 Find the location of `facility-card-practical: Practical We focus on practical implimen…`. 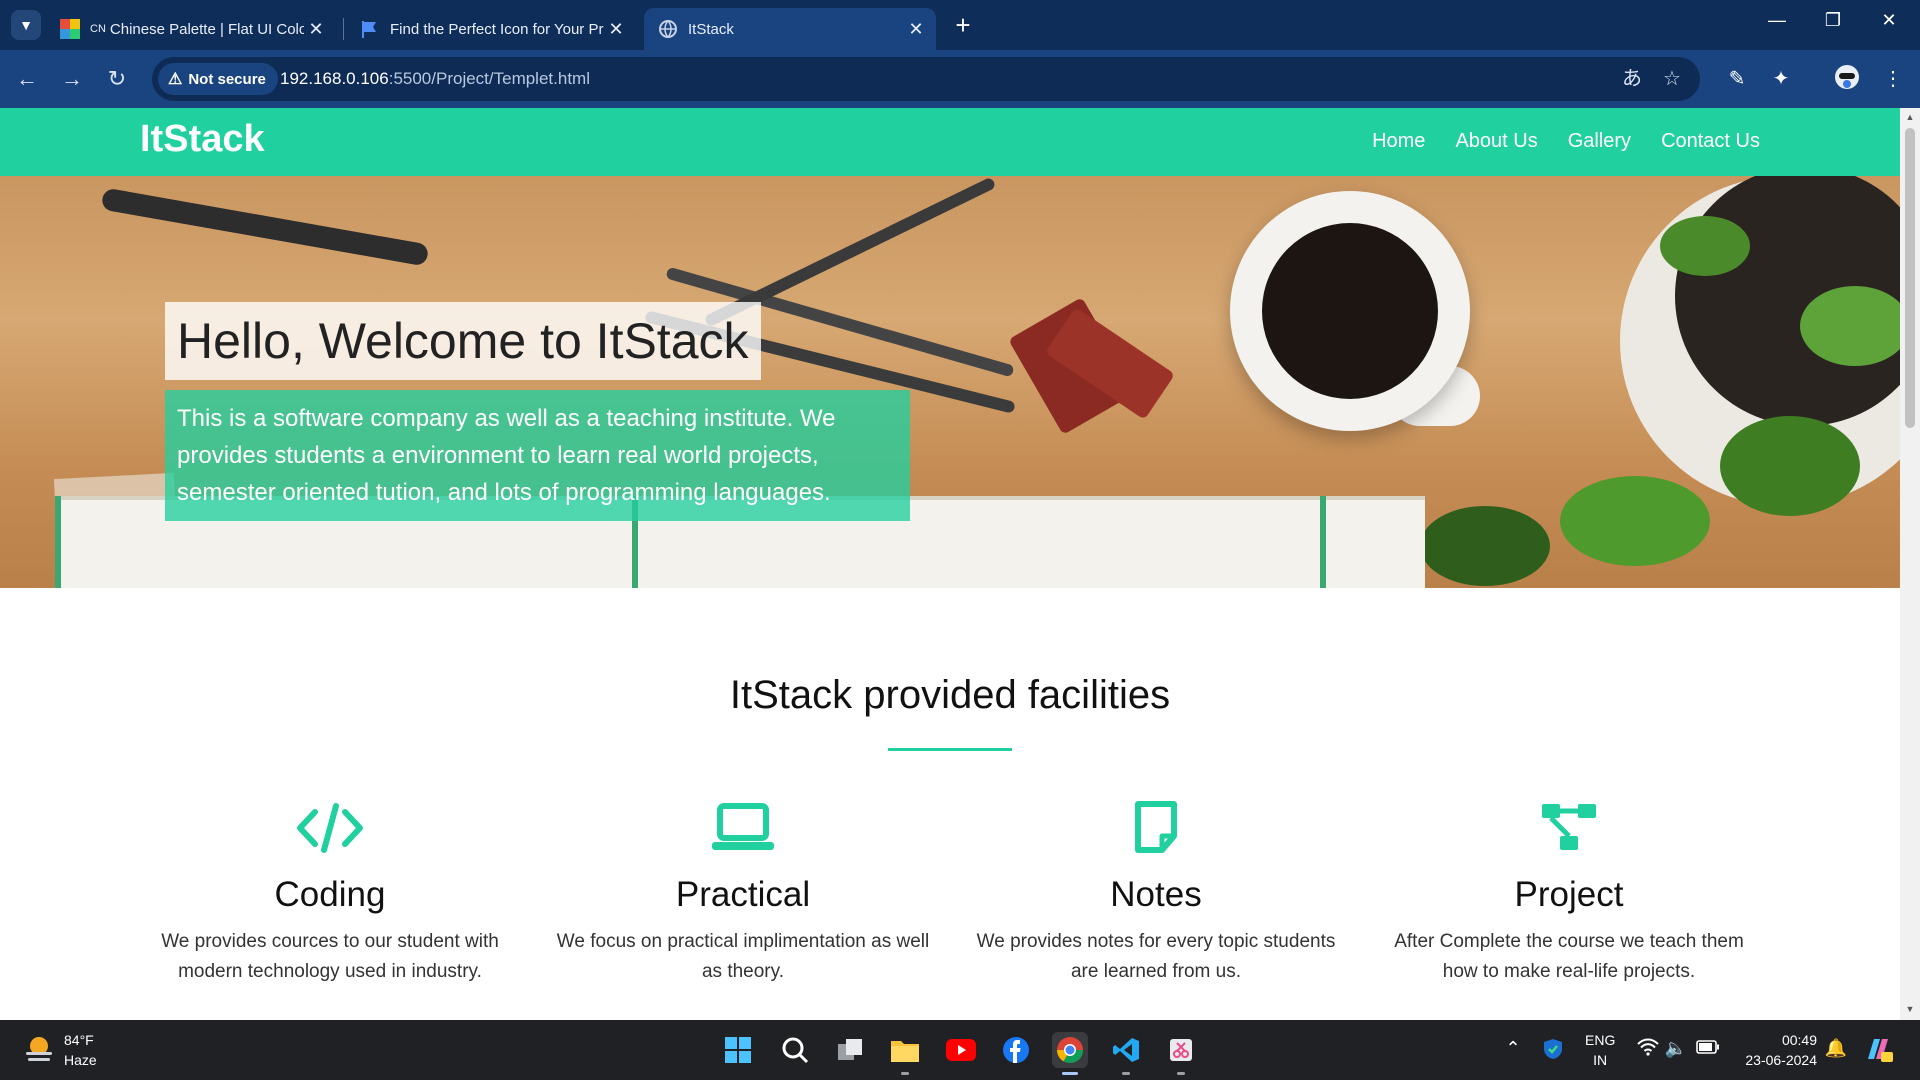

facility-card-practical: Practical We focus on practical implimen… is located at coordinates (743, 892).